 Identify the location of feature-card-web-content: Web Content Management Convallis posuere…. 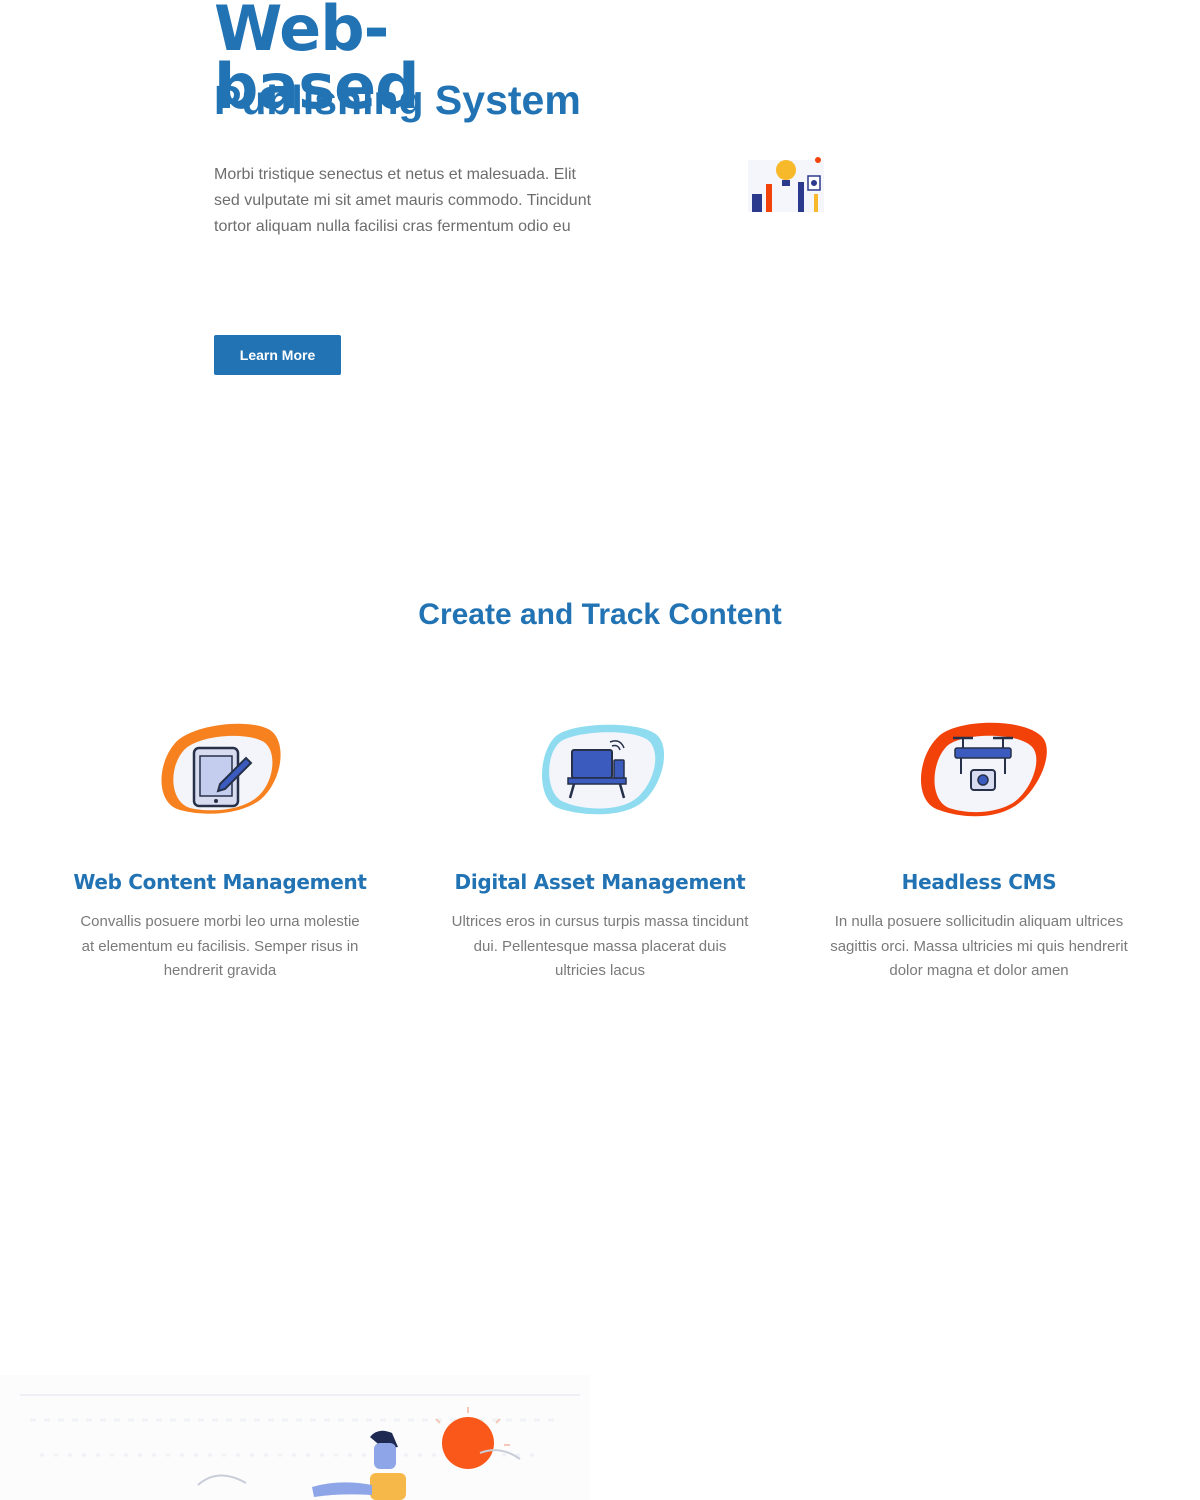
(220, 848).